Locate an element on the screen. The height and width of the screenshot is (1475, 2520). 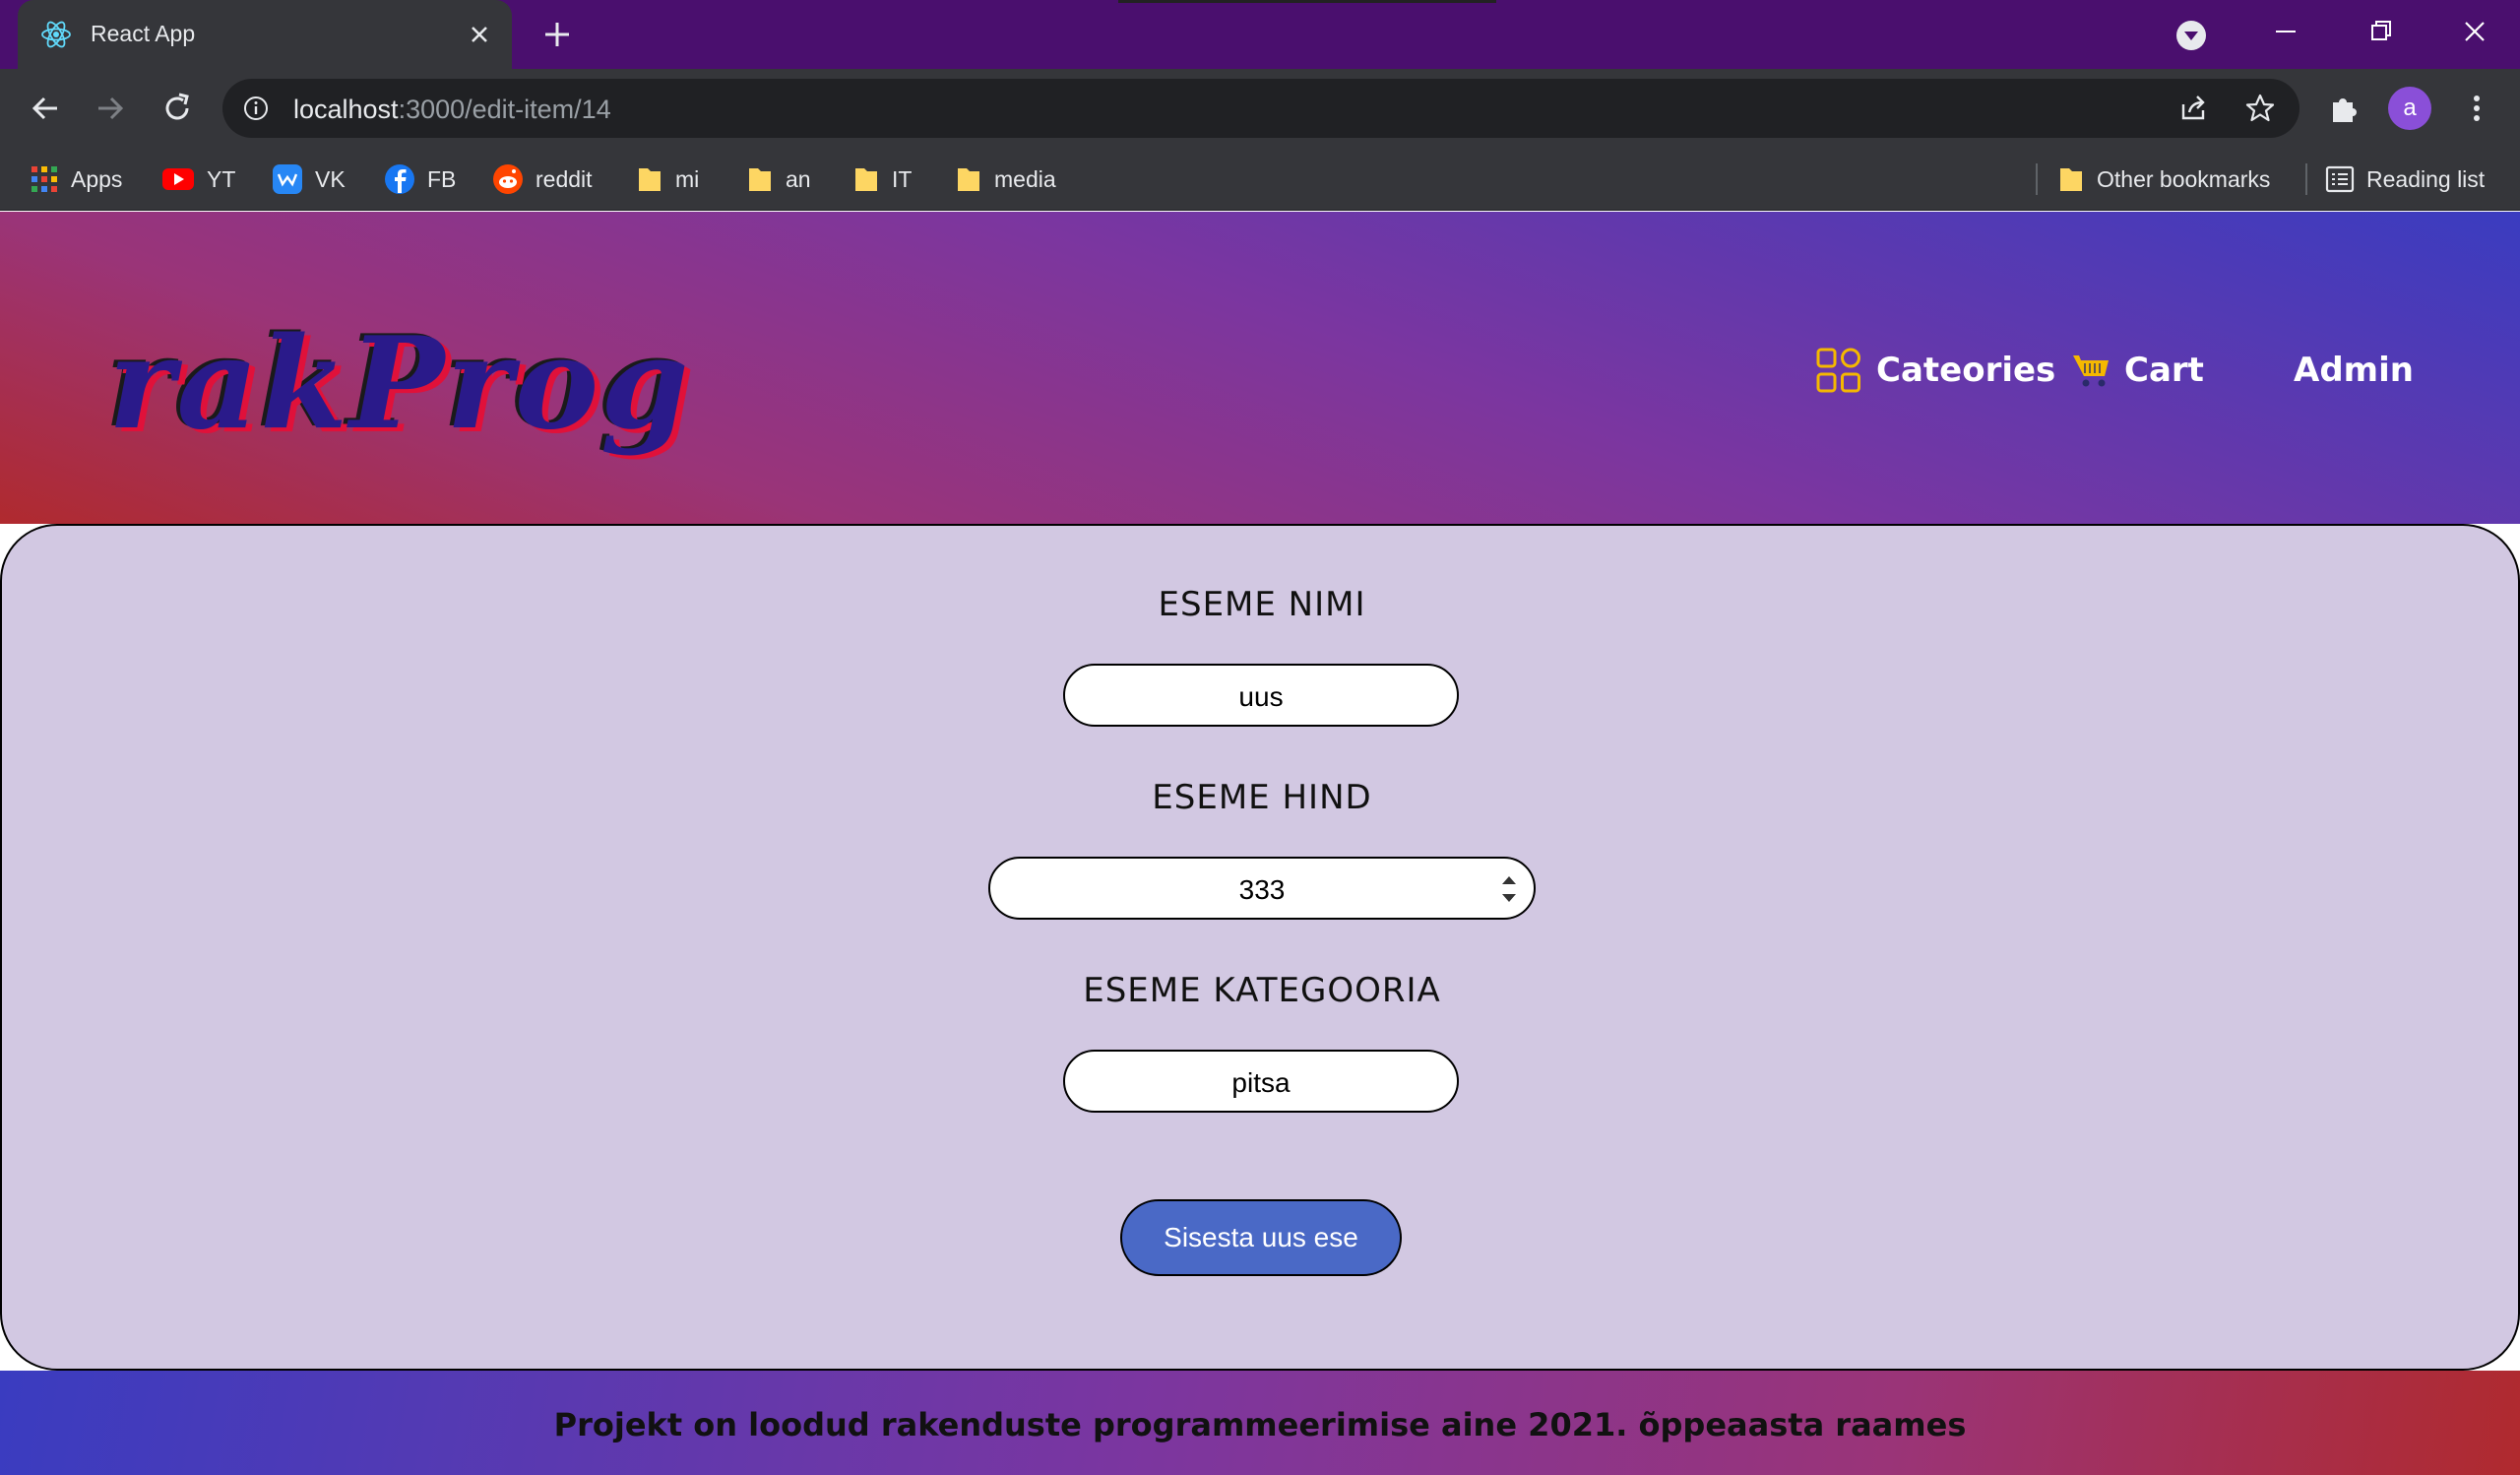
tab-title: React App is located at coordinates (143, 34).